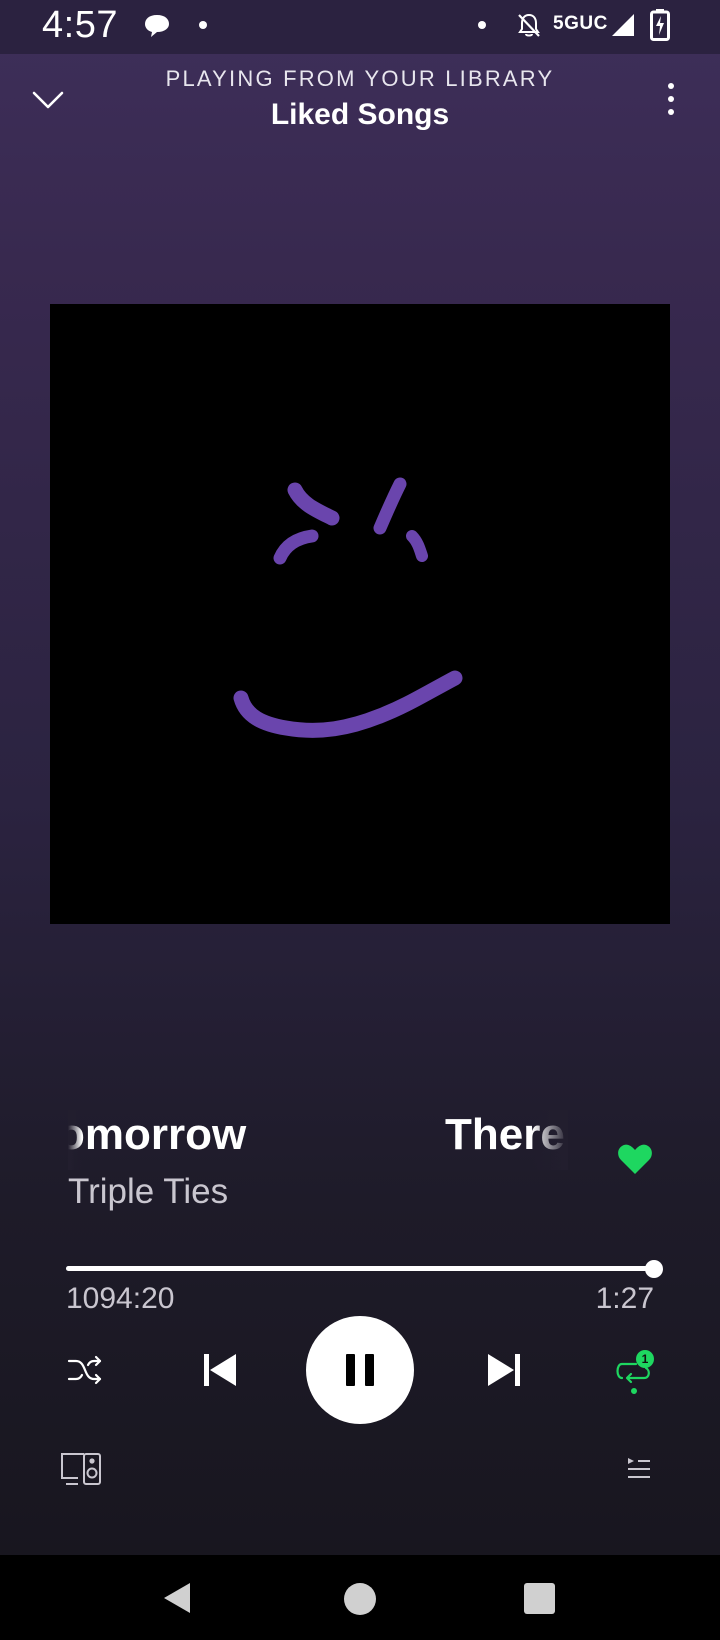  Describe the element at coordinates (318, 1140) in the screenshot. I see `track-title: omorrow There` at that location.